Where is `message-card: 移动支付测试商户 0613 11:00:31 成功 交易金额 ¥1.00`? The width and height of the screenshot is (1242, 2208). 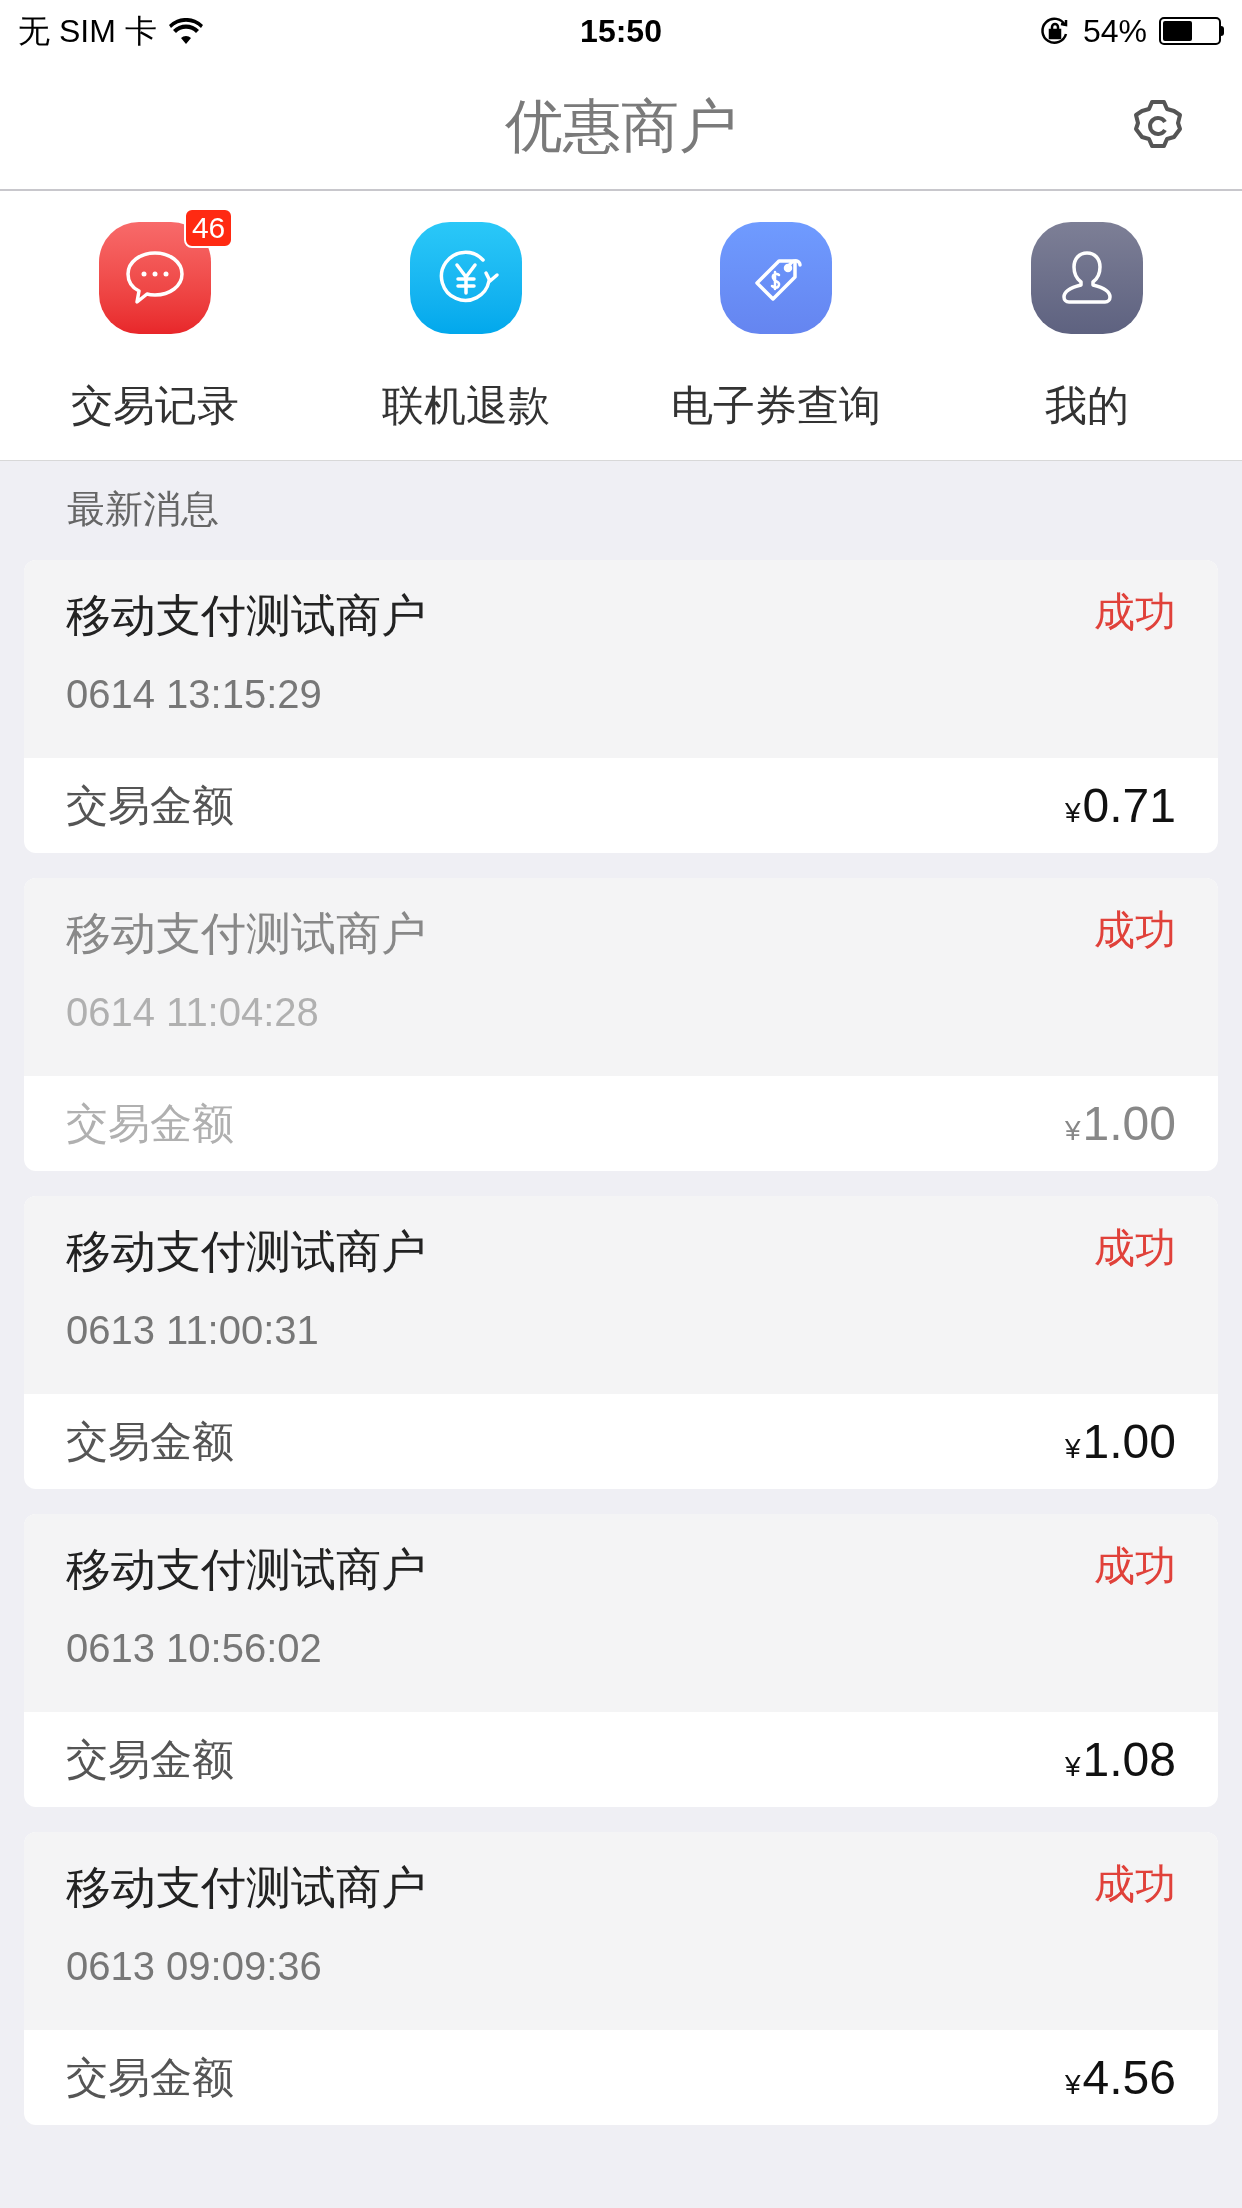
message-card: 移动支付测试商户 0613 11:00:31 成功 交易金额 ¥1.00 is located at coordinates (621, 1342).